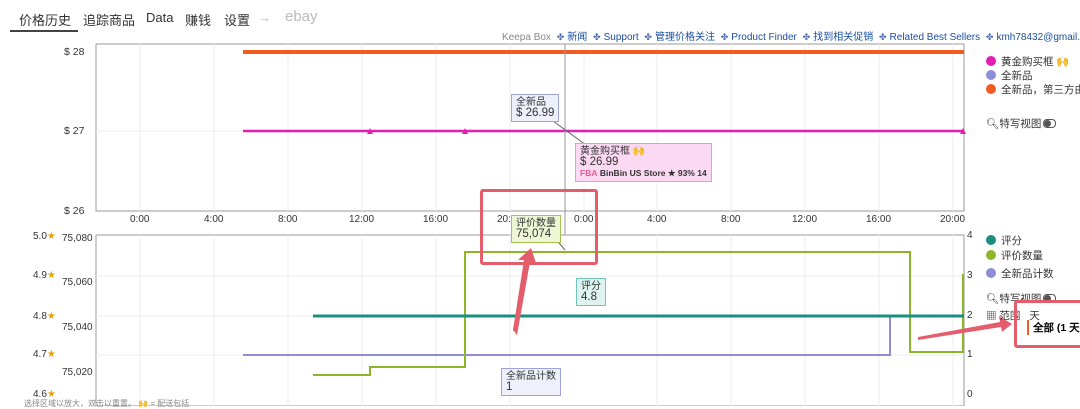  What do you see at coordinates (1035, 62) in the screenshot?
I see `legend-label: 黄金购买框 🙌` at bounding box center [1035, 62].